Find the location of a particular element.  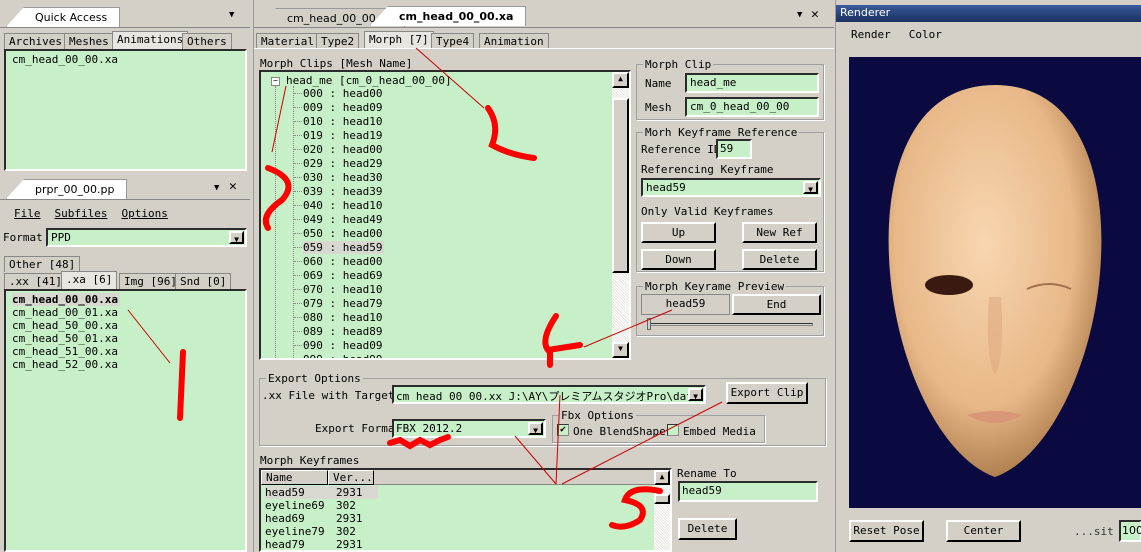

tab-file-type: Snd [0] is located at coordinates (203, 281).